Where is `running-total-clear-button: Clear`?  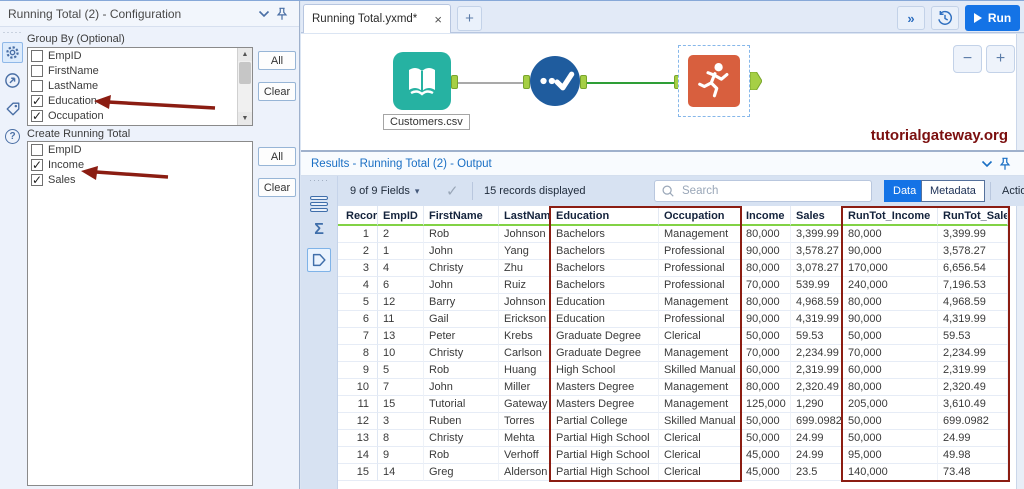
running-total-clear-button: Clear is located at coordinates (277, 187).